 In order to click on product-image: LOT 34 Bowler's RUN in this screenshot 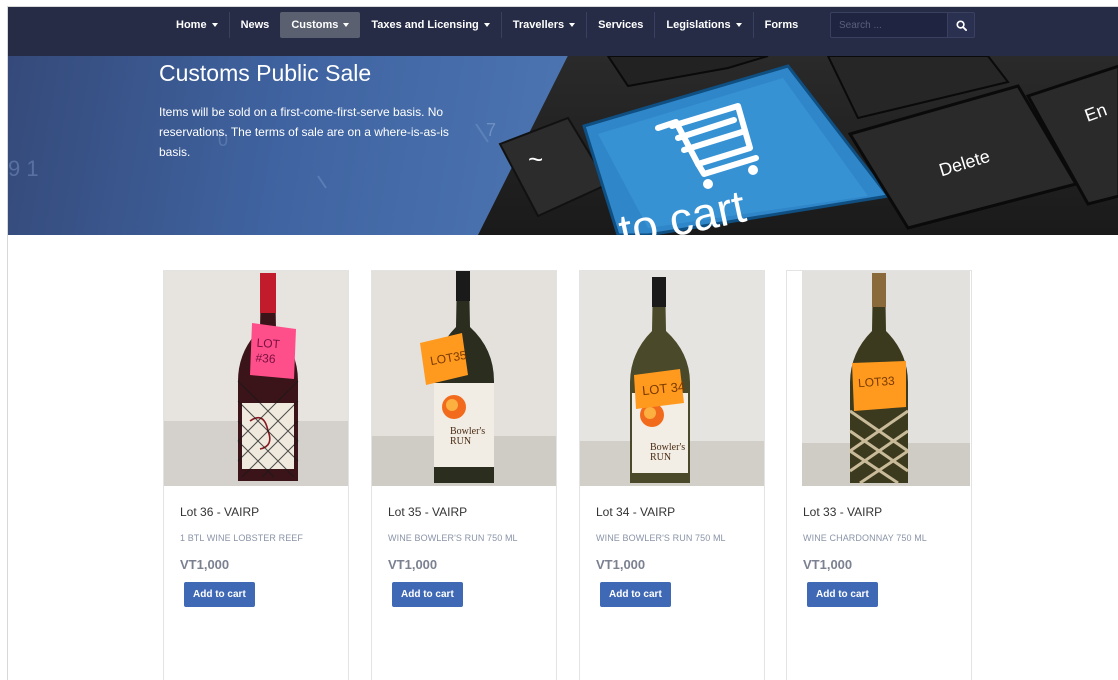, I will do `click(672, 378)`.